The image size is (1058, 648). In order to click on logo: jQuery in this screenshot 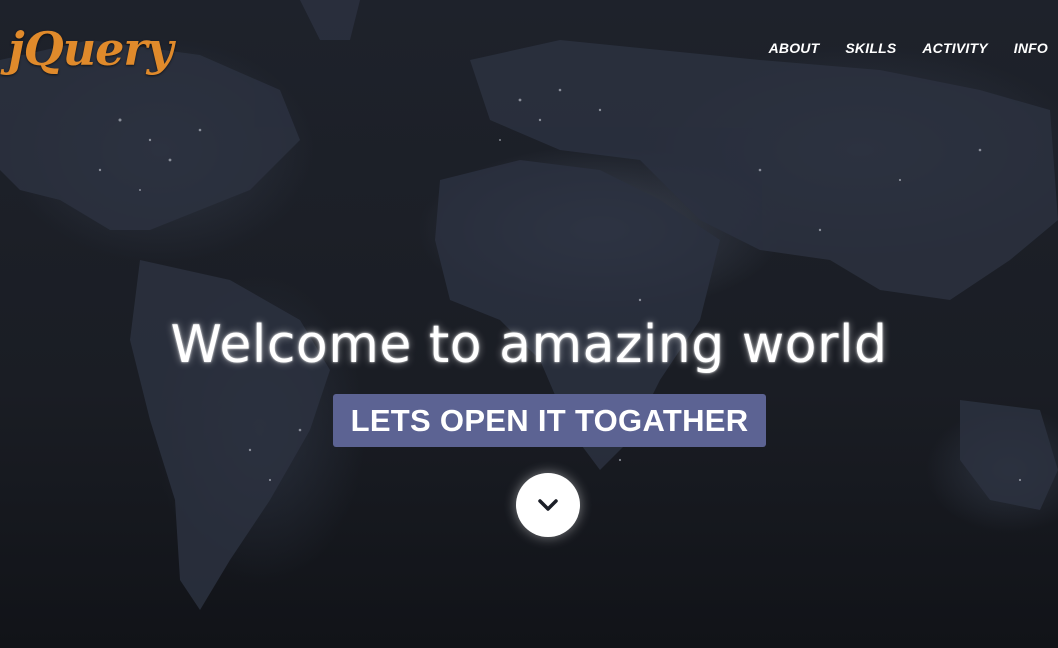, I will do `click(90, 49)`.